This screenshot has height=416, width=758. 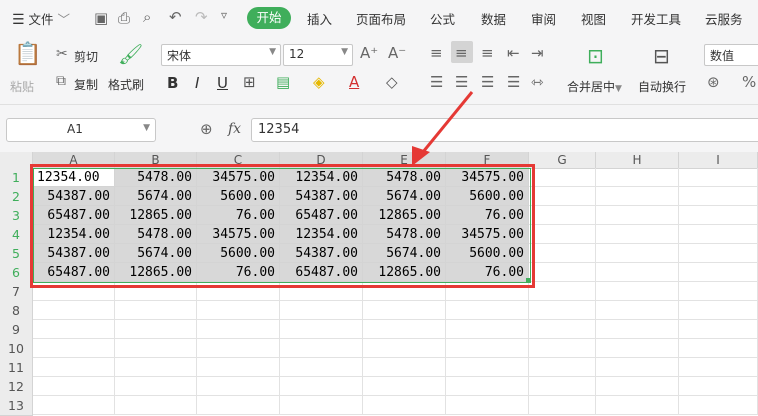 What do you see at coordinates (224, 15) in the screenshot?
I see `more-icon: ▿` at bounding box center [224, 15].